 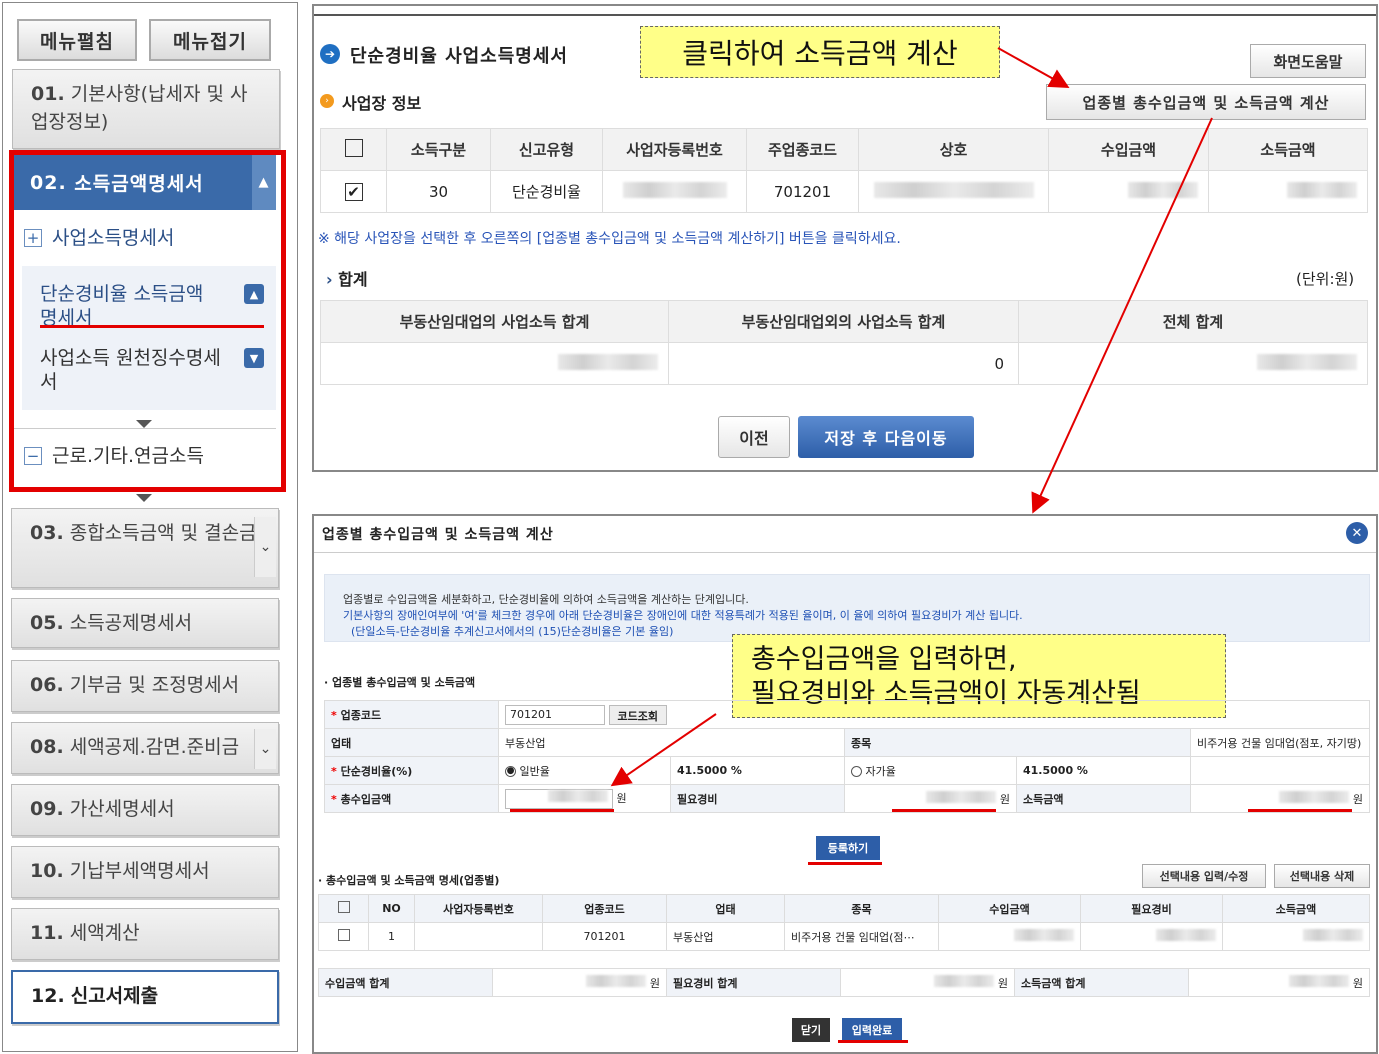 I want to click on arrow-to-revenue-input, so click(x=663, y=750).